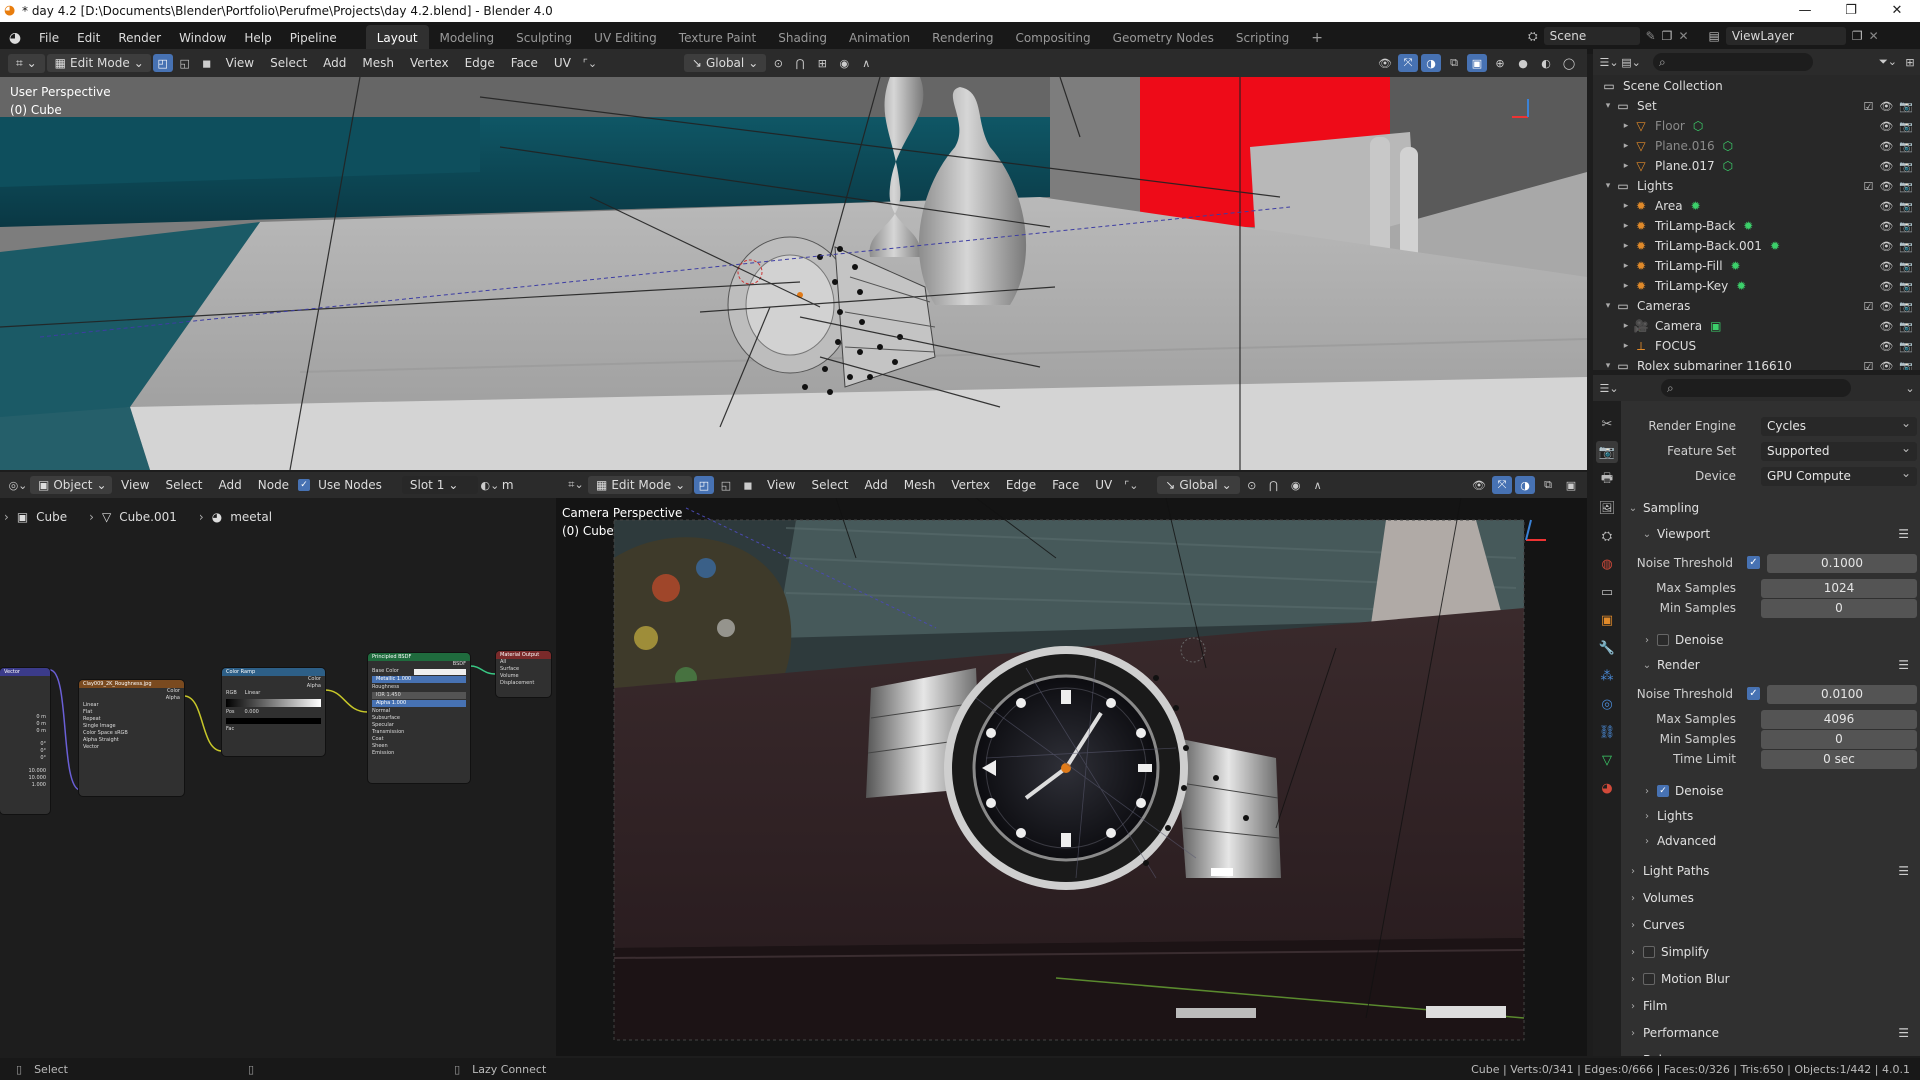 The image size is (1920, 1080). Describe the element at coordinates (1903, 1033) in the screenshot. I see `presets-icon: ☰` at that location.